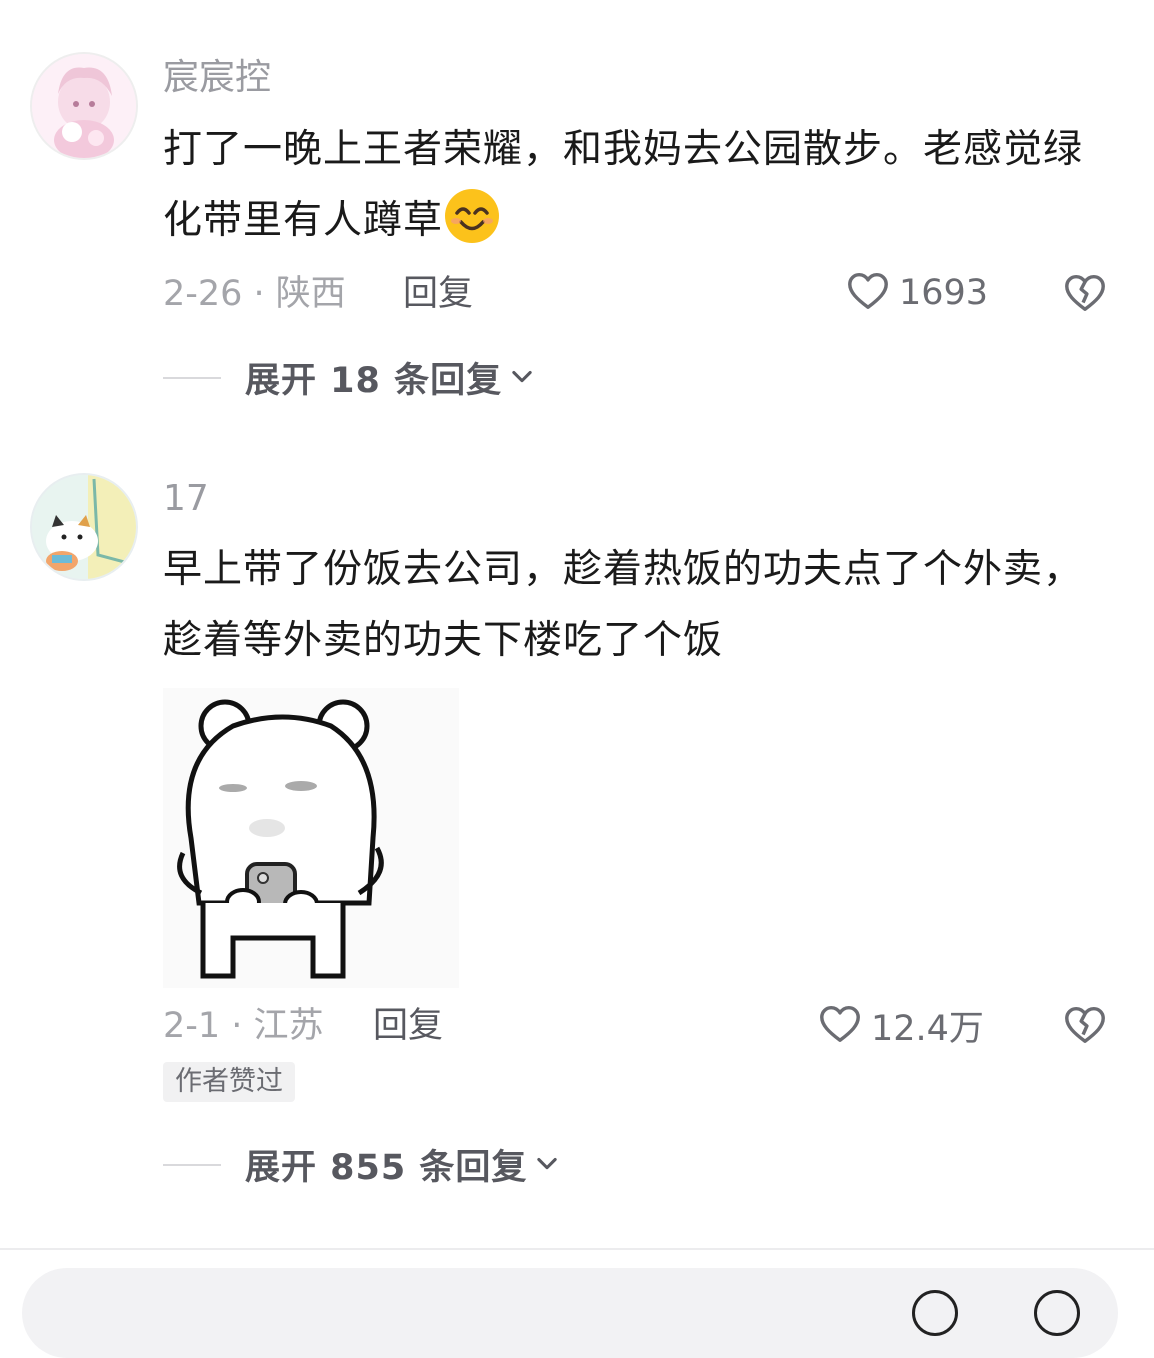 The image size is (1154, 1358). I want to click on expand-replies-button: 展开 18 条回复, so click(349, 377).